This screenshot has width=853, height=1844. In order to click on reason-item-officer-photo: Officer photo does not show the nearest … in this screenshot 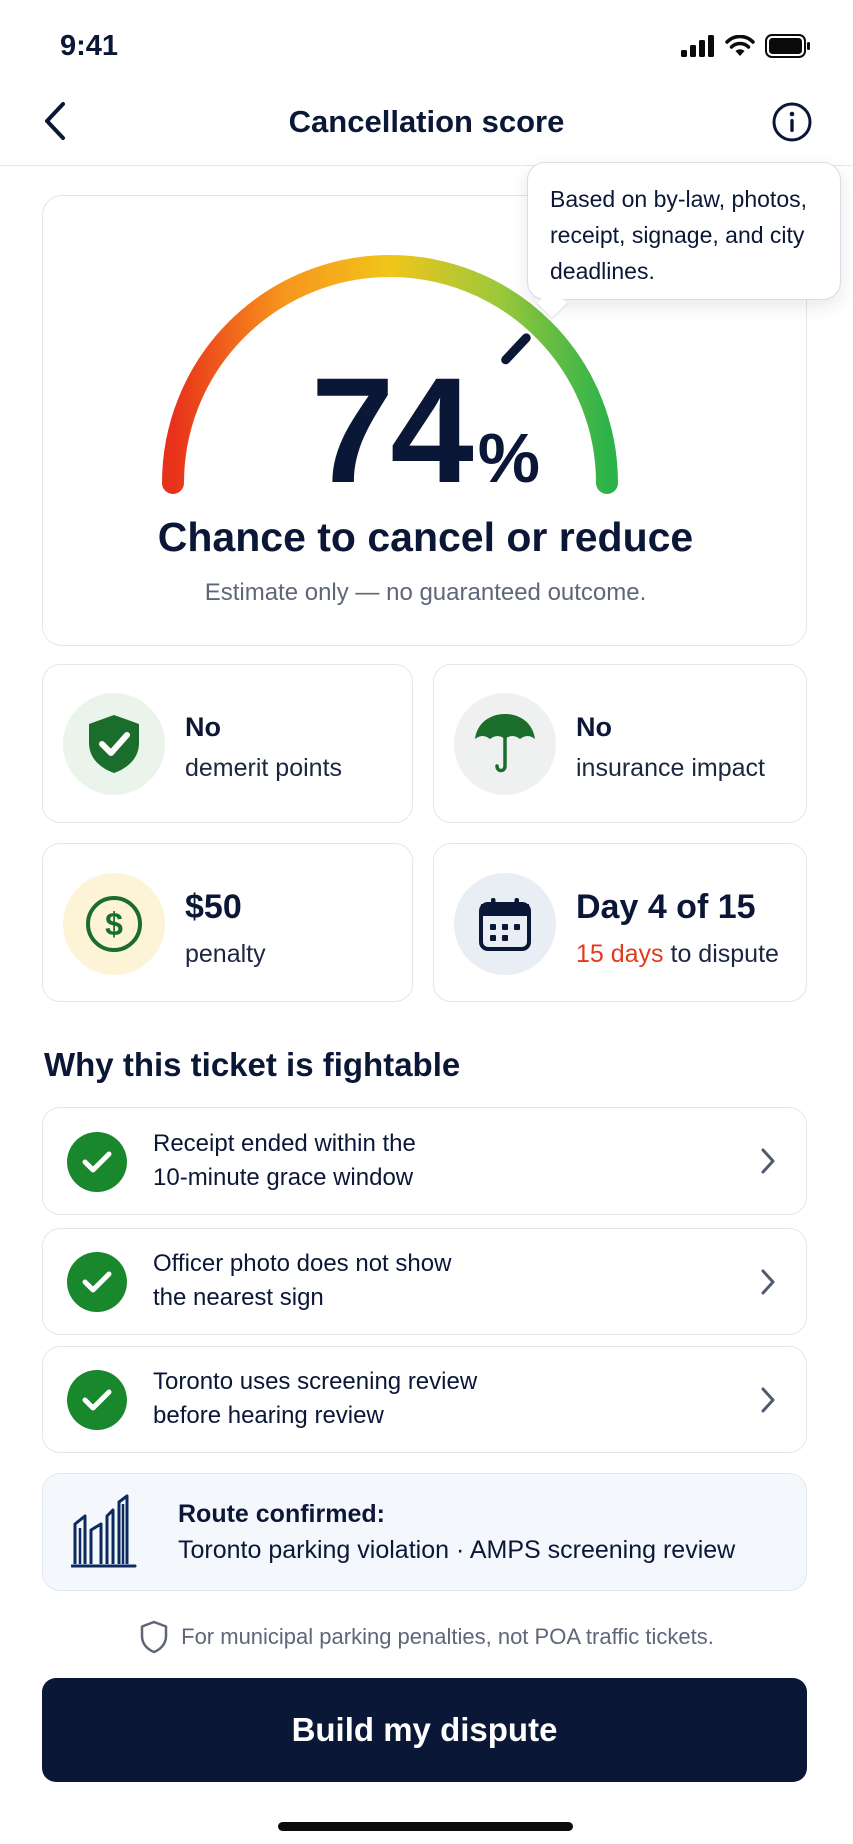, I will do `click(424, 1281)`.